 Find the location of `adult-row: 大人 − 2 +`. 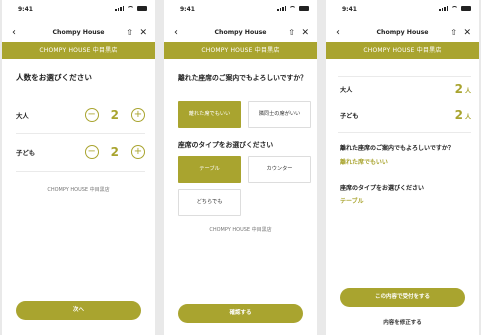

adult-row: 大人 − 2 + is located at coordinates (80, 115).